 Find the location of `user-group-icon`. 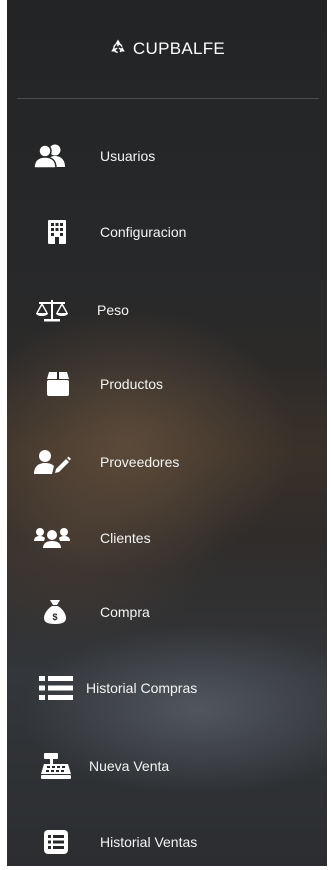

user-group-icon is located at coordinates (52, 538).